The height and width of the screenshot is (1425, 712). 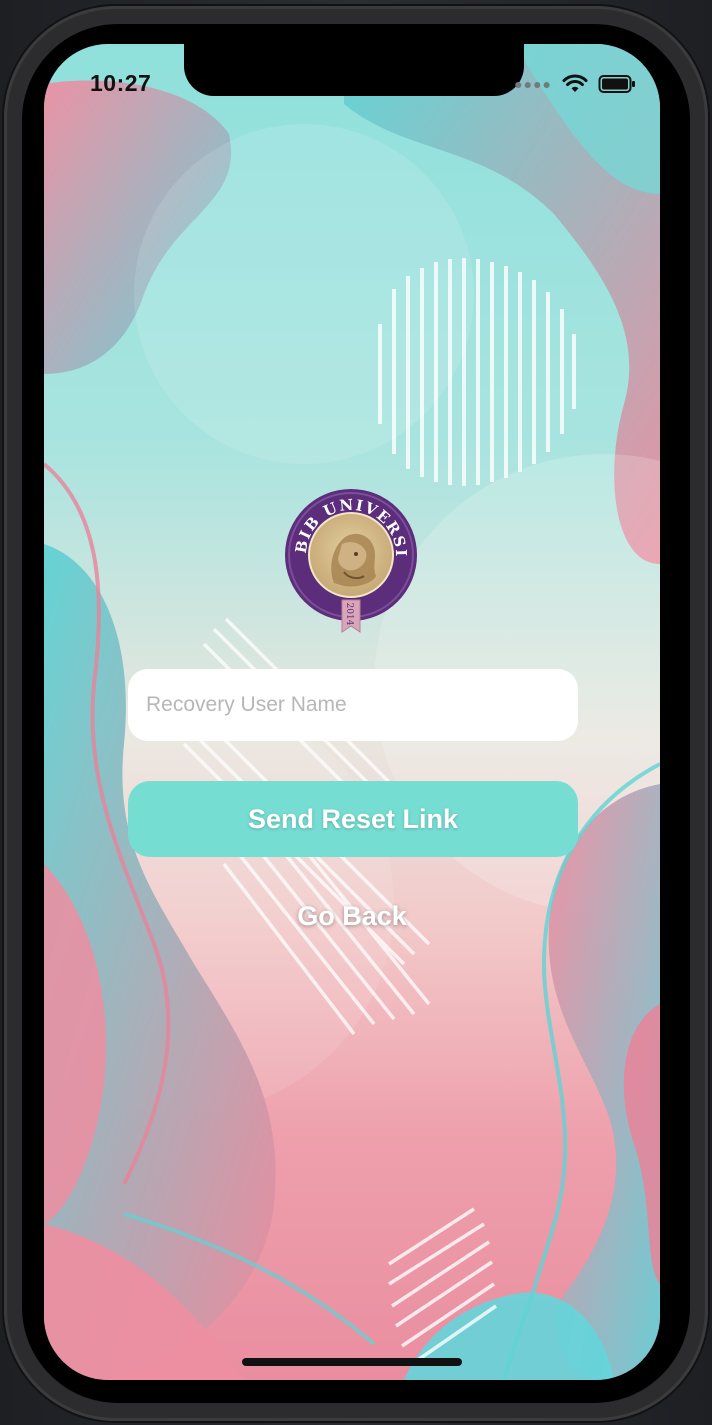 I want to click on logo-year: 2014, so click(x=349, y=614).